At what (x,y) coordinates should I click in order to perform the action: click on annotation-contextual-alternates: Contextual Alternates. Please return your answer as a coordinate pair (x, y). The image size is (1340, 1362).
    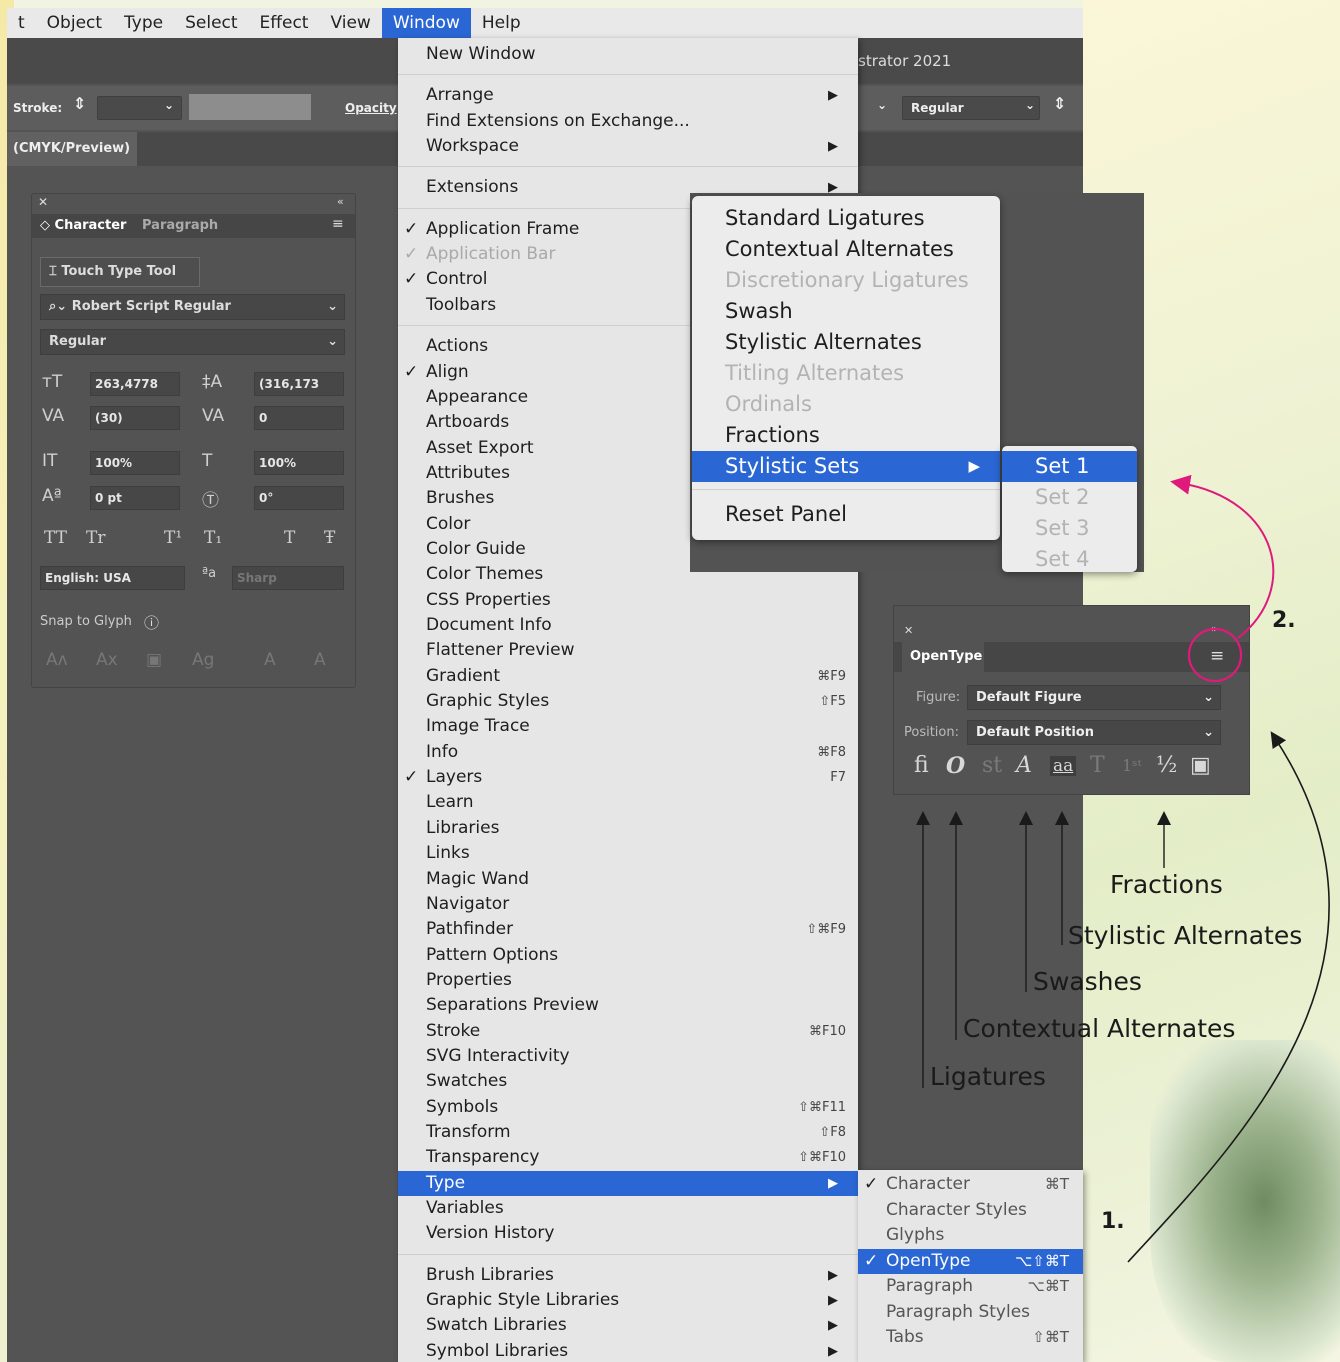
    Looking at the image, I should click on (1099, 1028).